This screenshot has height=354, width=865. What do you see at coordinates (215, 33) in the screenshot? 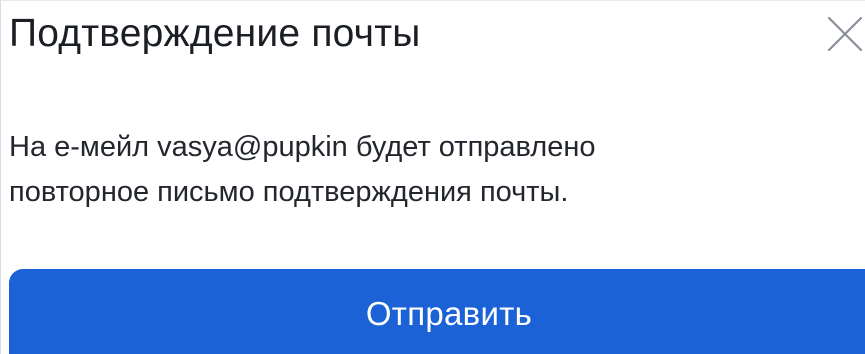
I see `dialog-title: Подтверждение почты` at bounding box center [215, 33].